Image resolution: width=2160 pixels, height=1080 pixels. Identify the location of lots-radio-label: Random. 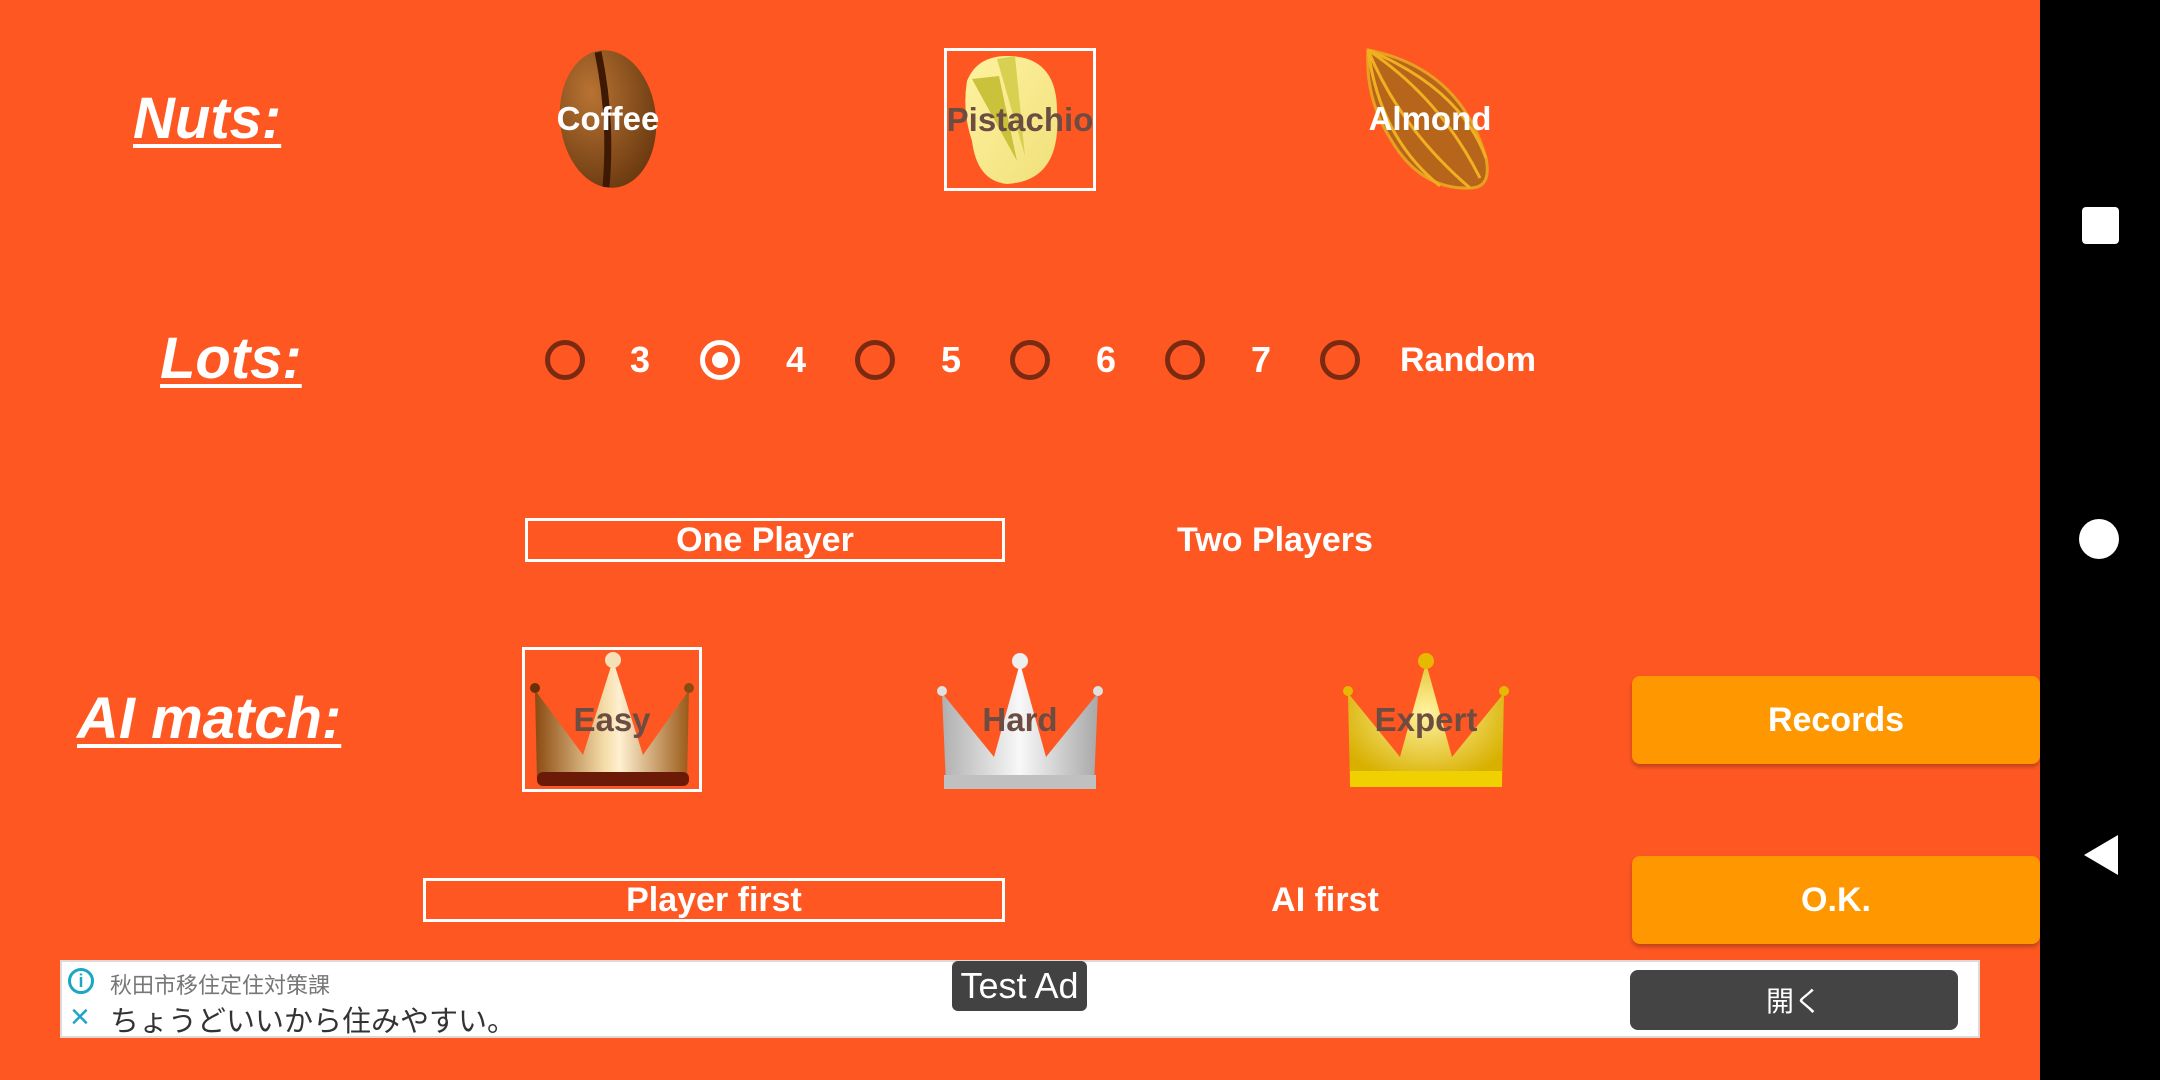
(1468, 360).